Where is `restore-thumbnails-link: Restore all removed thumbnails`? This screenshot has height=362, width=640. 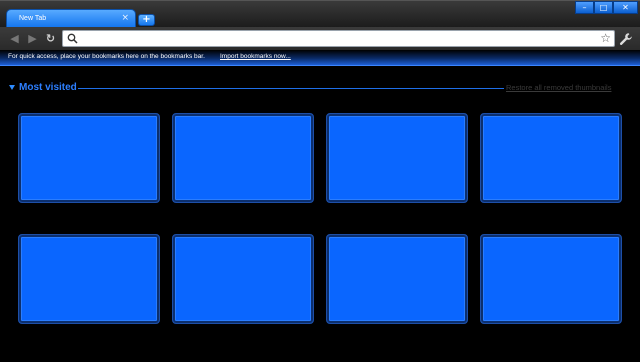
restore-thumbnails-link: Restore all removed thumbnails is located at coordinates (558, 87).